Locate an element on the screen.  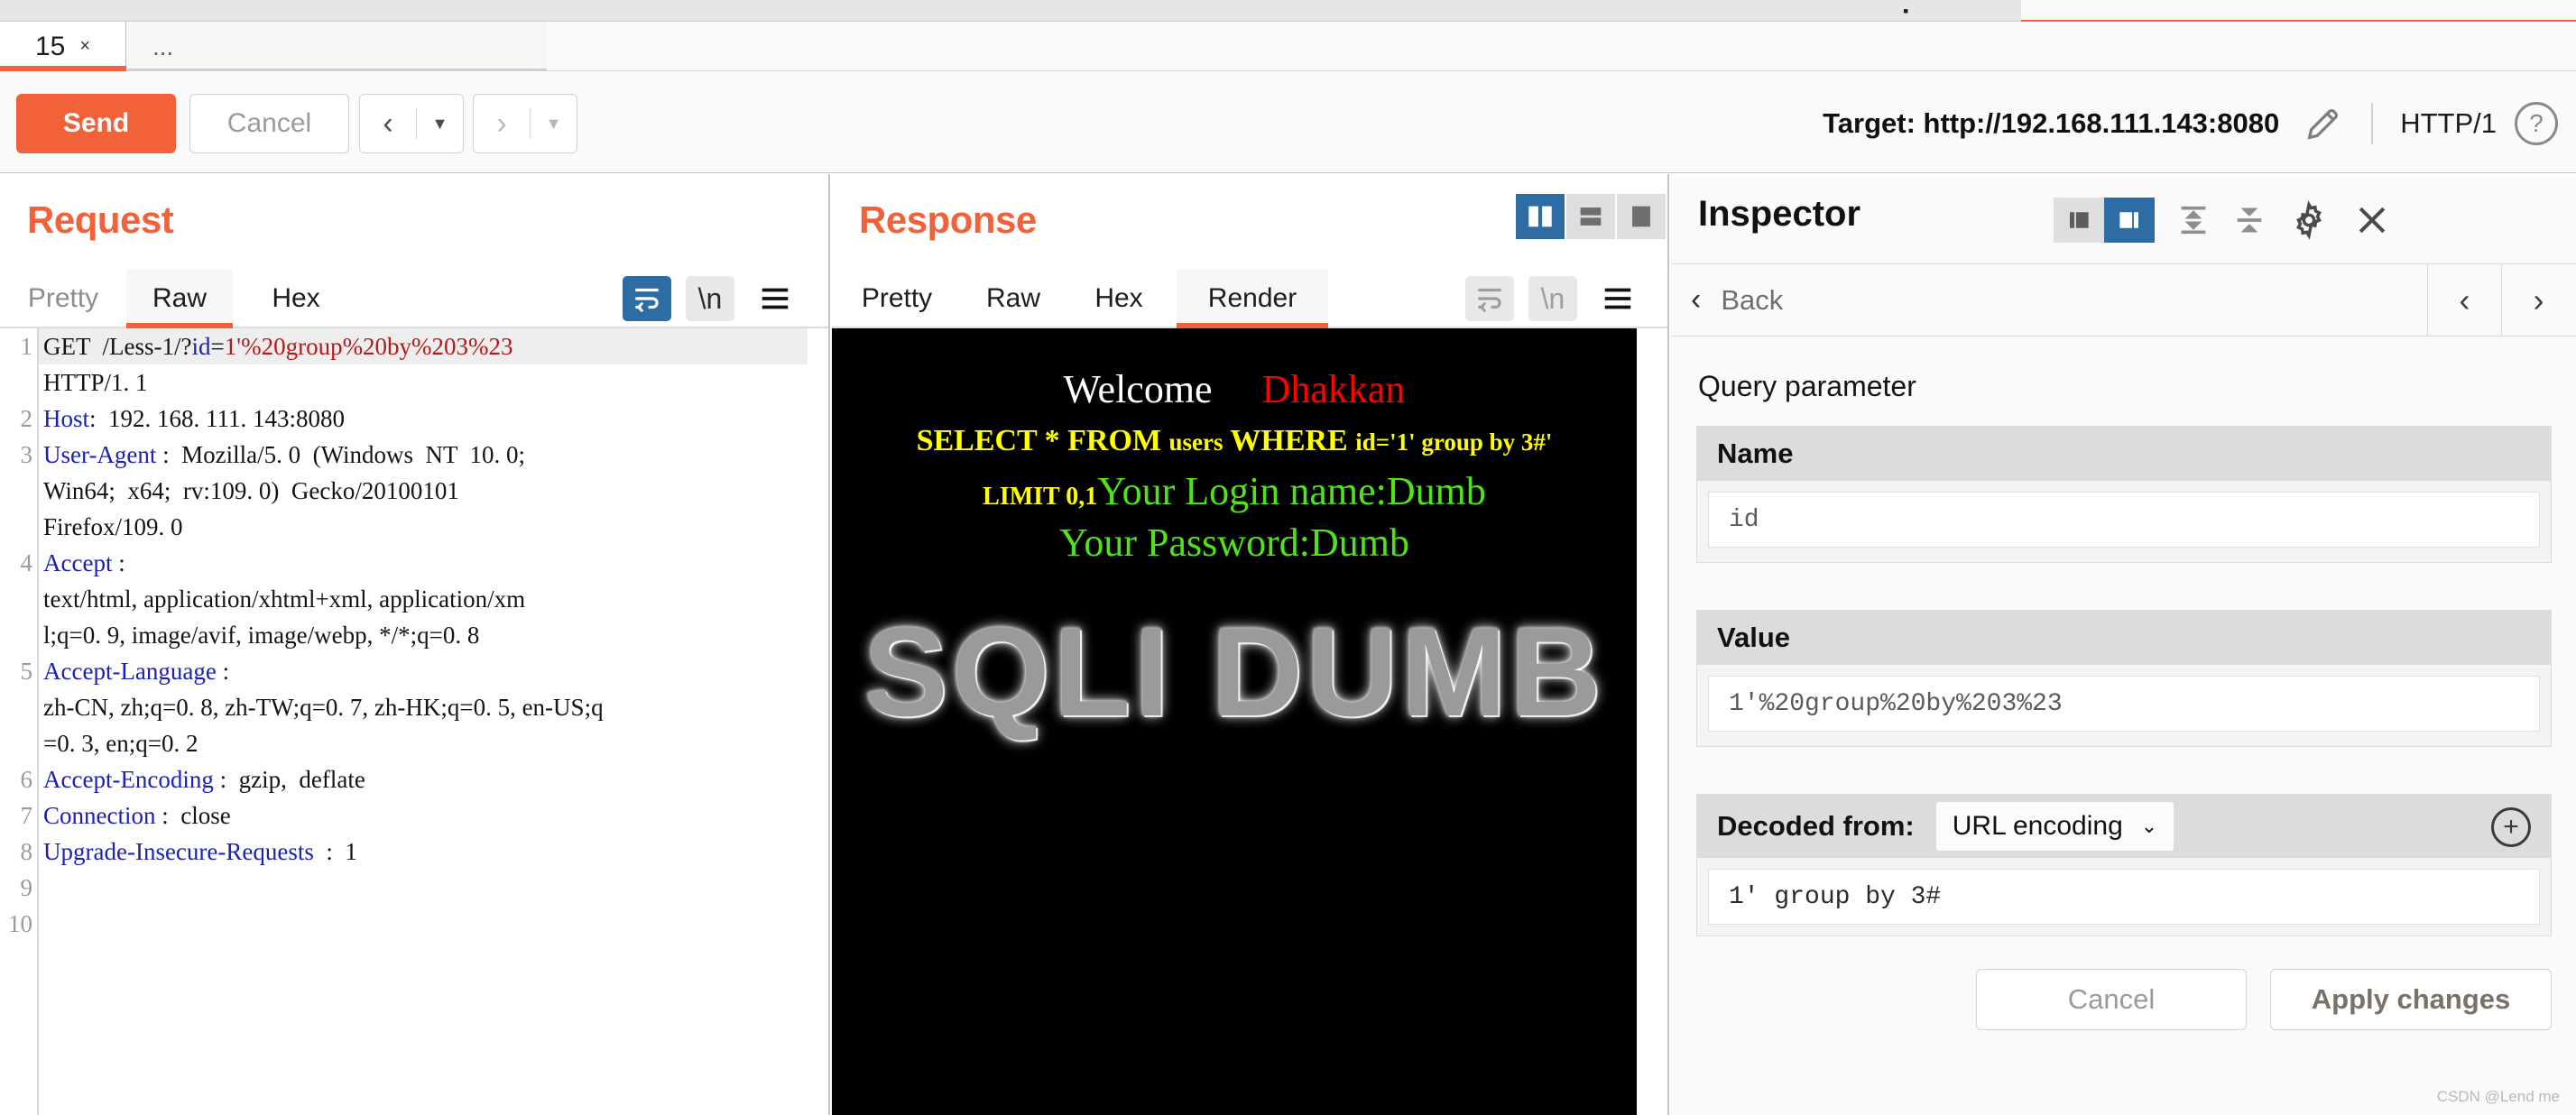
header-name: id is located at coordinates (201, 346).